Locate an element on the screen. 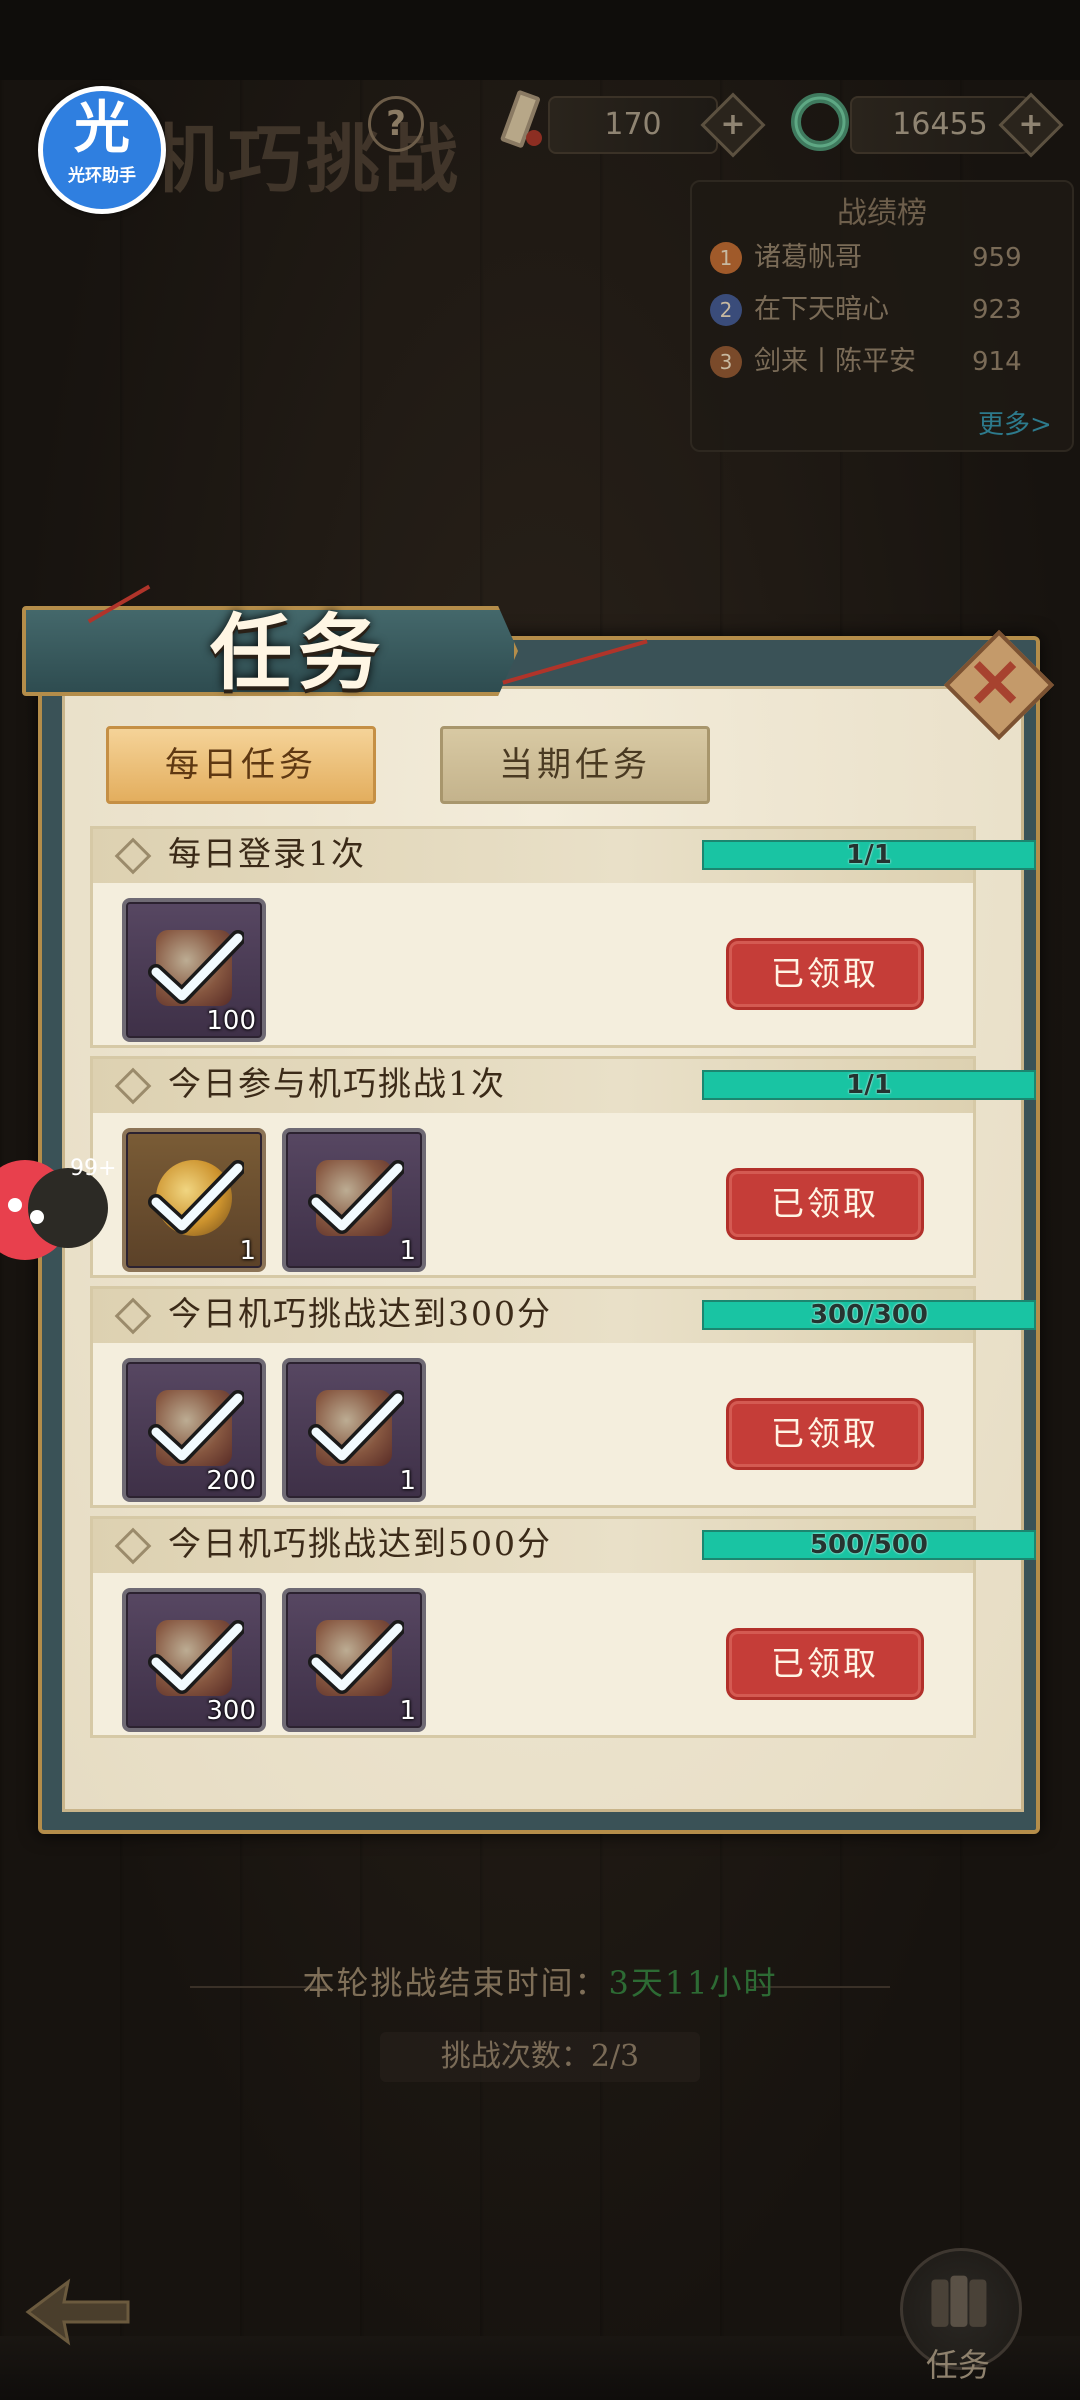 This screenshot has width=1080, height=2400. rank-badge: 1 is located at coordinates (726, 258).